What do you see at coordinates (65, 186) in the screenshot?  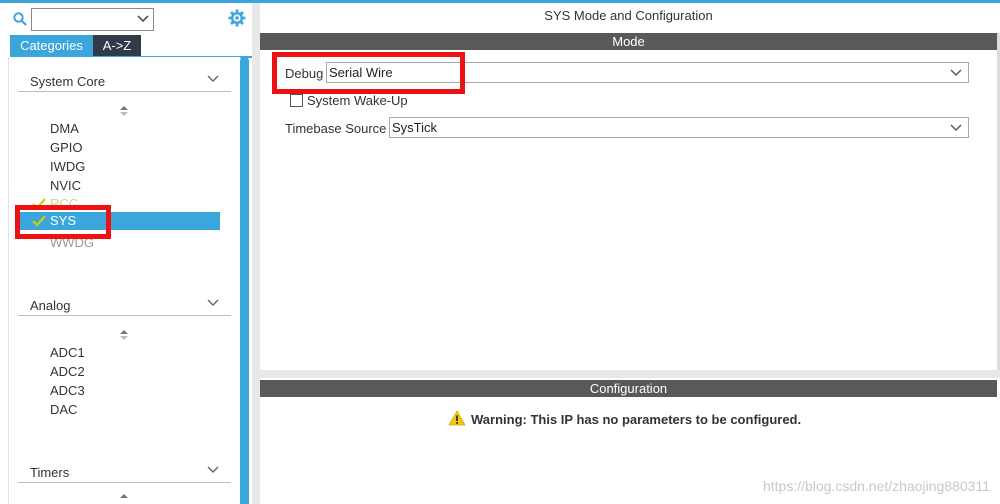 I see `list-item-nvic: NVIC` at bounding box center [65, 186].